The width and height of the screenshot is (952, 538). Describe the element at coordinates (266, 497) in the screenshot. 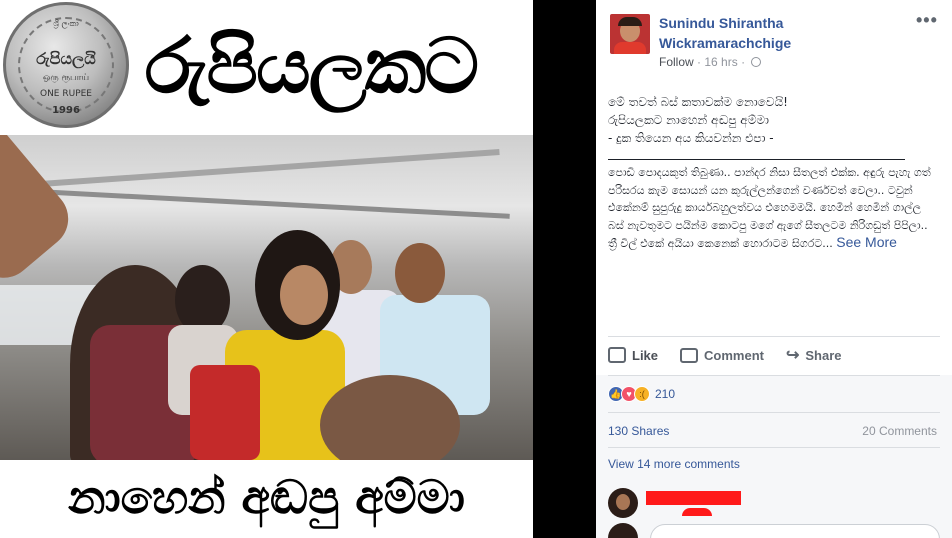

I see `image-caption: නාහෙන් අඬපු අම්මා` at that location.